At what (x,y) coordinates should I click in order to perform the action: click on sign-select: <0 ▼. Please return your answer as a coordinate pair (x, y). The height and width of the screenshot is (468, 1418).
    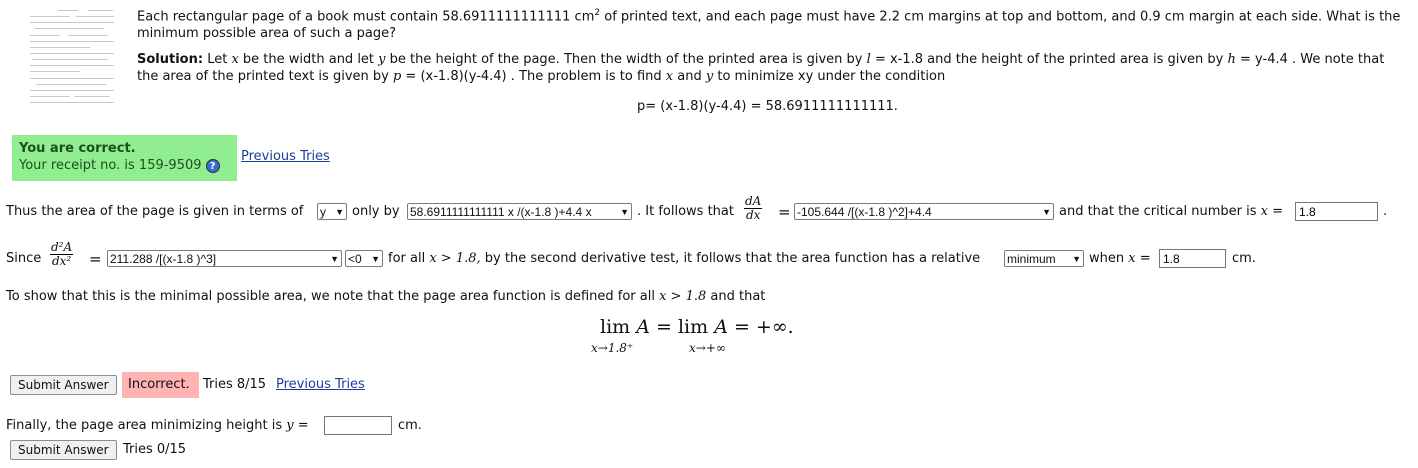
    Looking at the image, I should click on (364, 258).